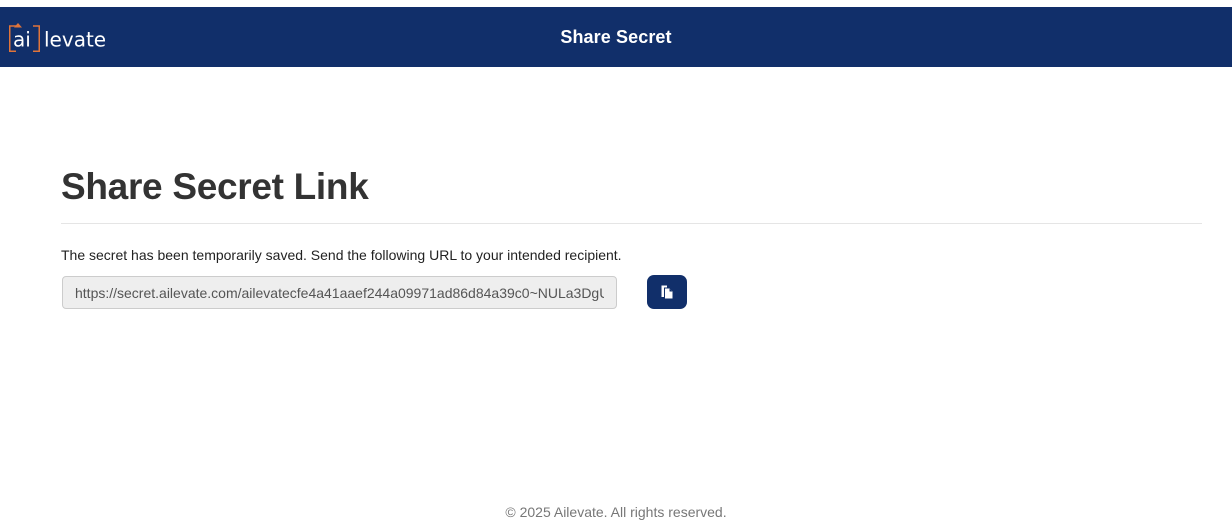  What do you see at coordinates (215, 186) in the screenshot?
I see `page-title: Share Secret Link` at bounding box center [215, 186].